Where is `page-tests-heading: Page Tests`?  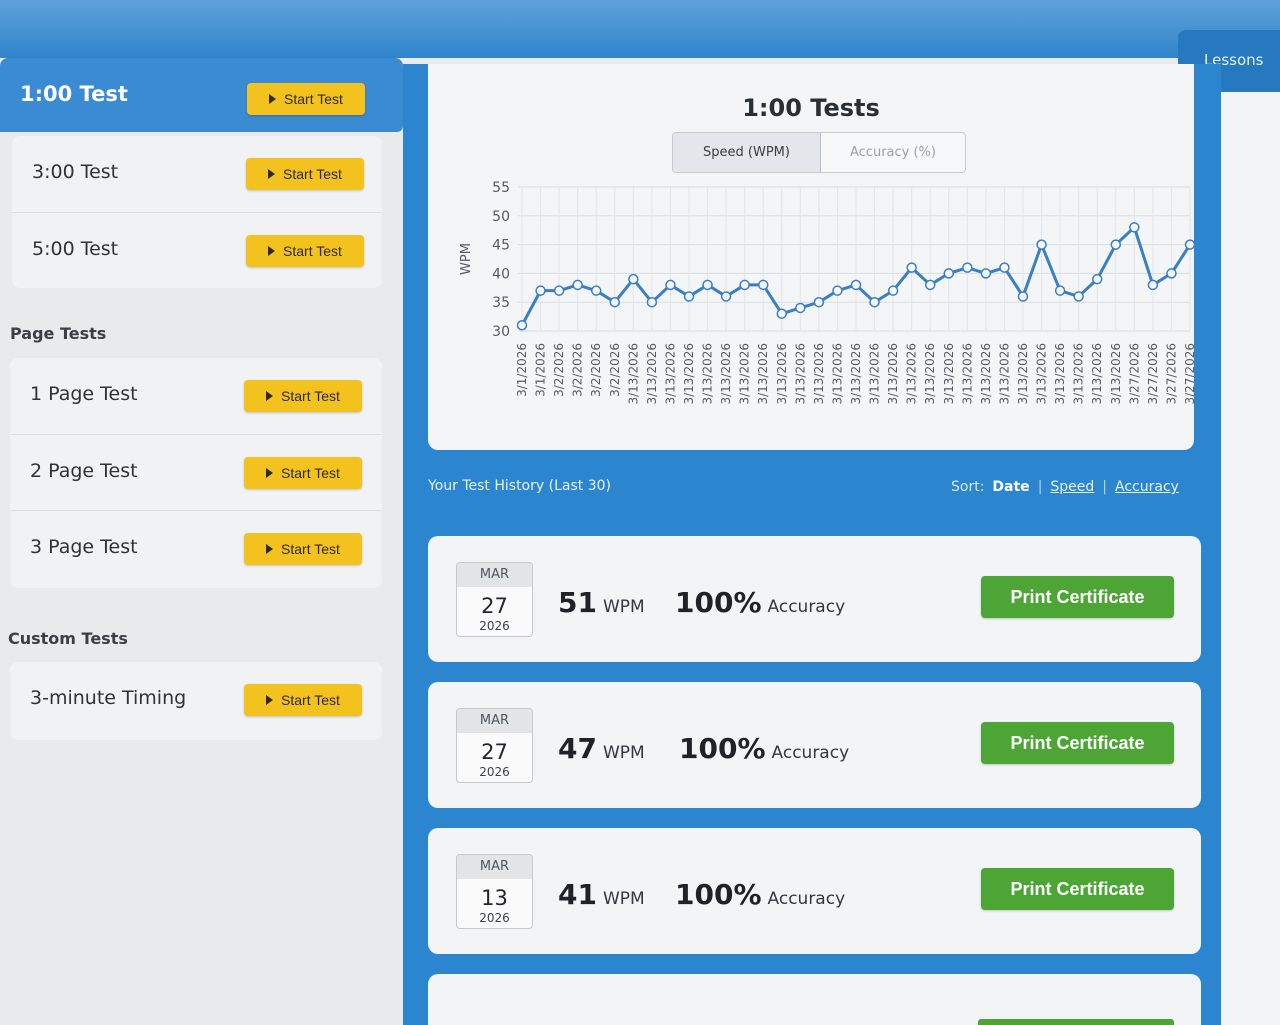
page-tests-heading: Page Tests is located at coordinates (58, 333).